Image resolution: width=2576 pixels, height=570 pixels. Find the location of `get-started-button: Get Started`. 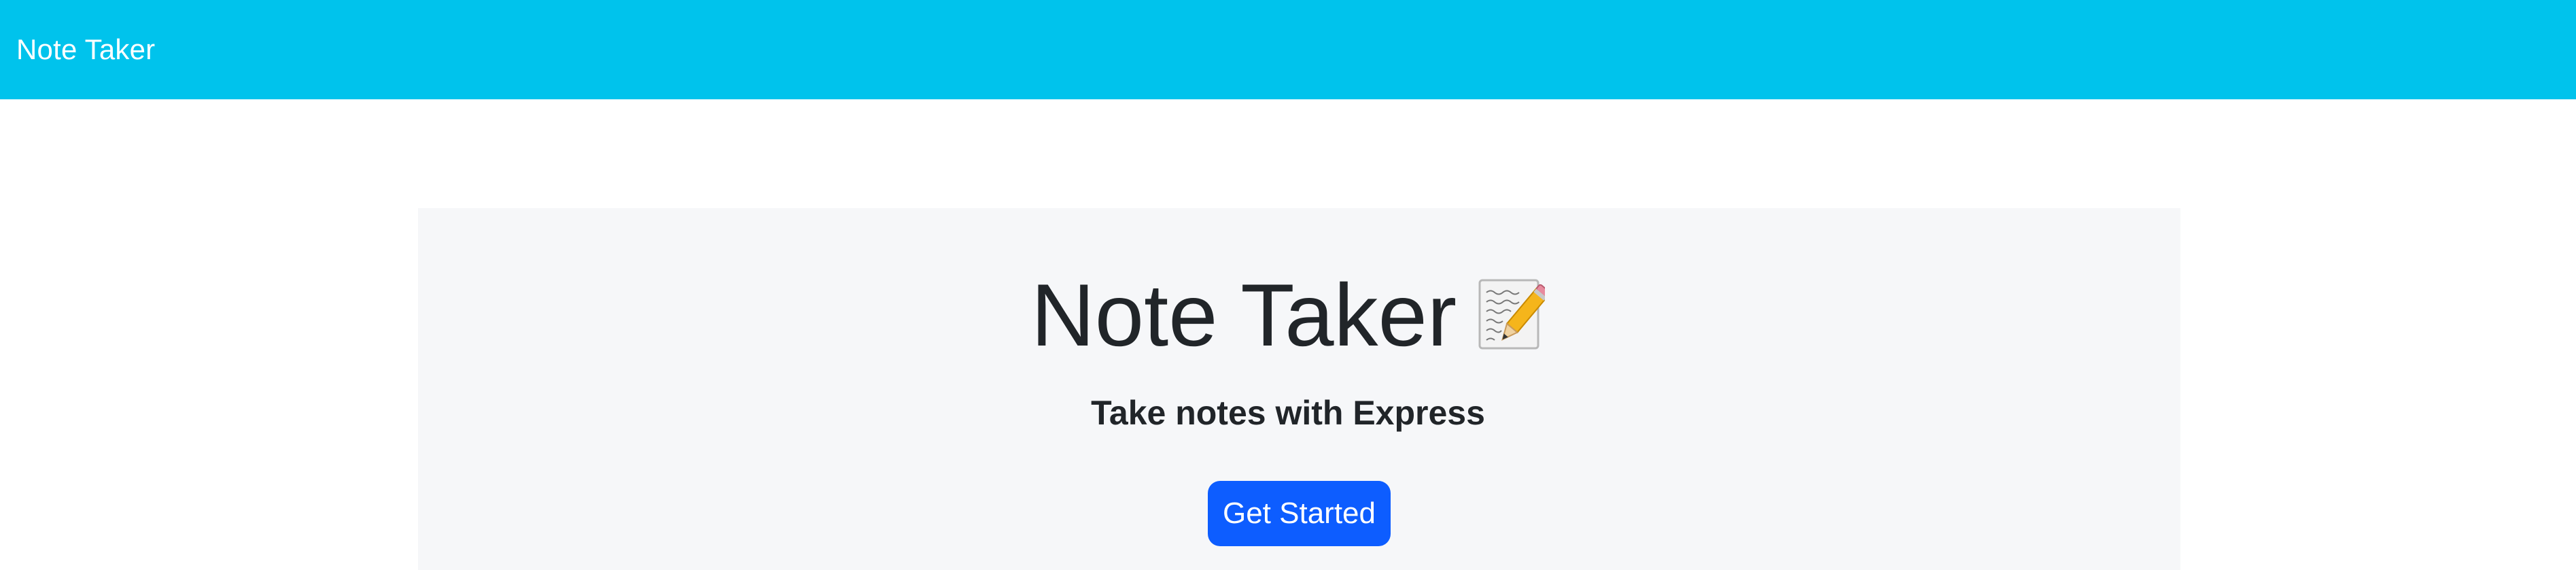

get-started-button: Get Started is located at coordinates (1299, 513).